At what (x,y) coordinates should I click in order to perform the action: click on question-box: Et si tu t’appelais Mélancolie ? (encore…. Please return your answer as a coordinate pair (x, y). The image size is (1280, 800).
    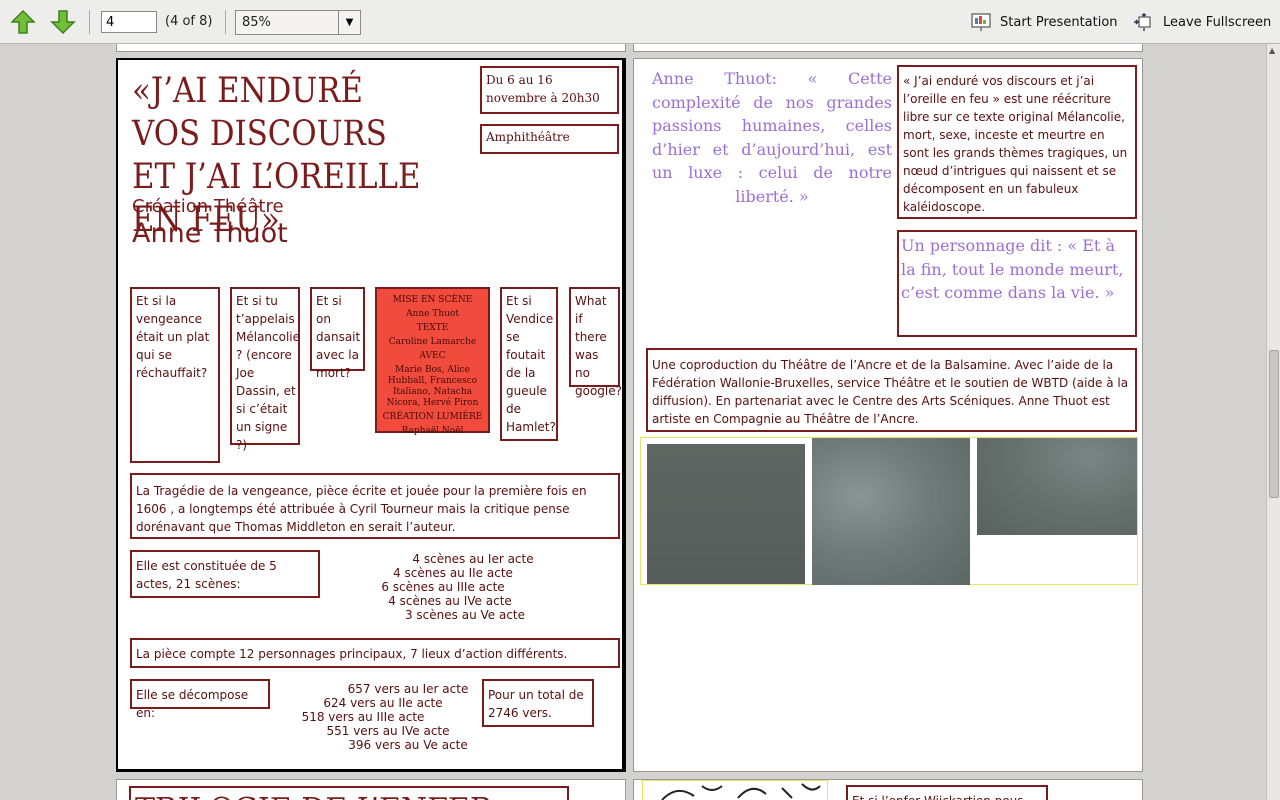
    Looking at the image, I should click on (265, 369).